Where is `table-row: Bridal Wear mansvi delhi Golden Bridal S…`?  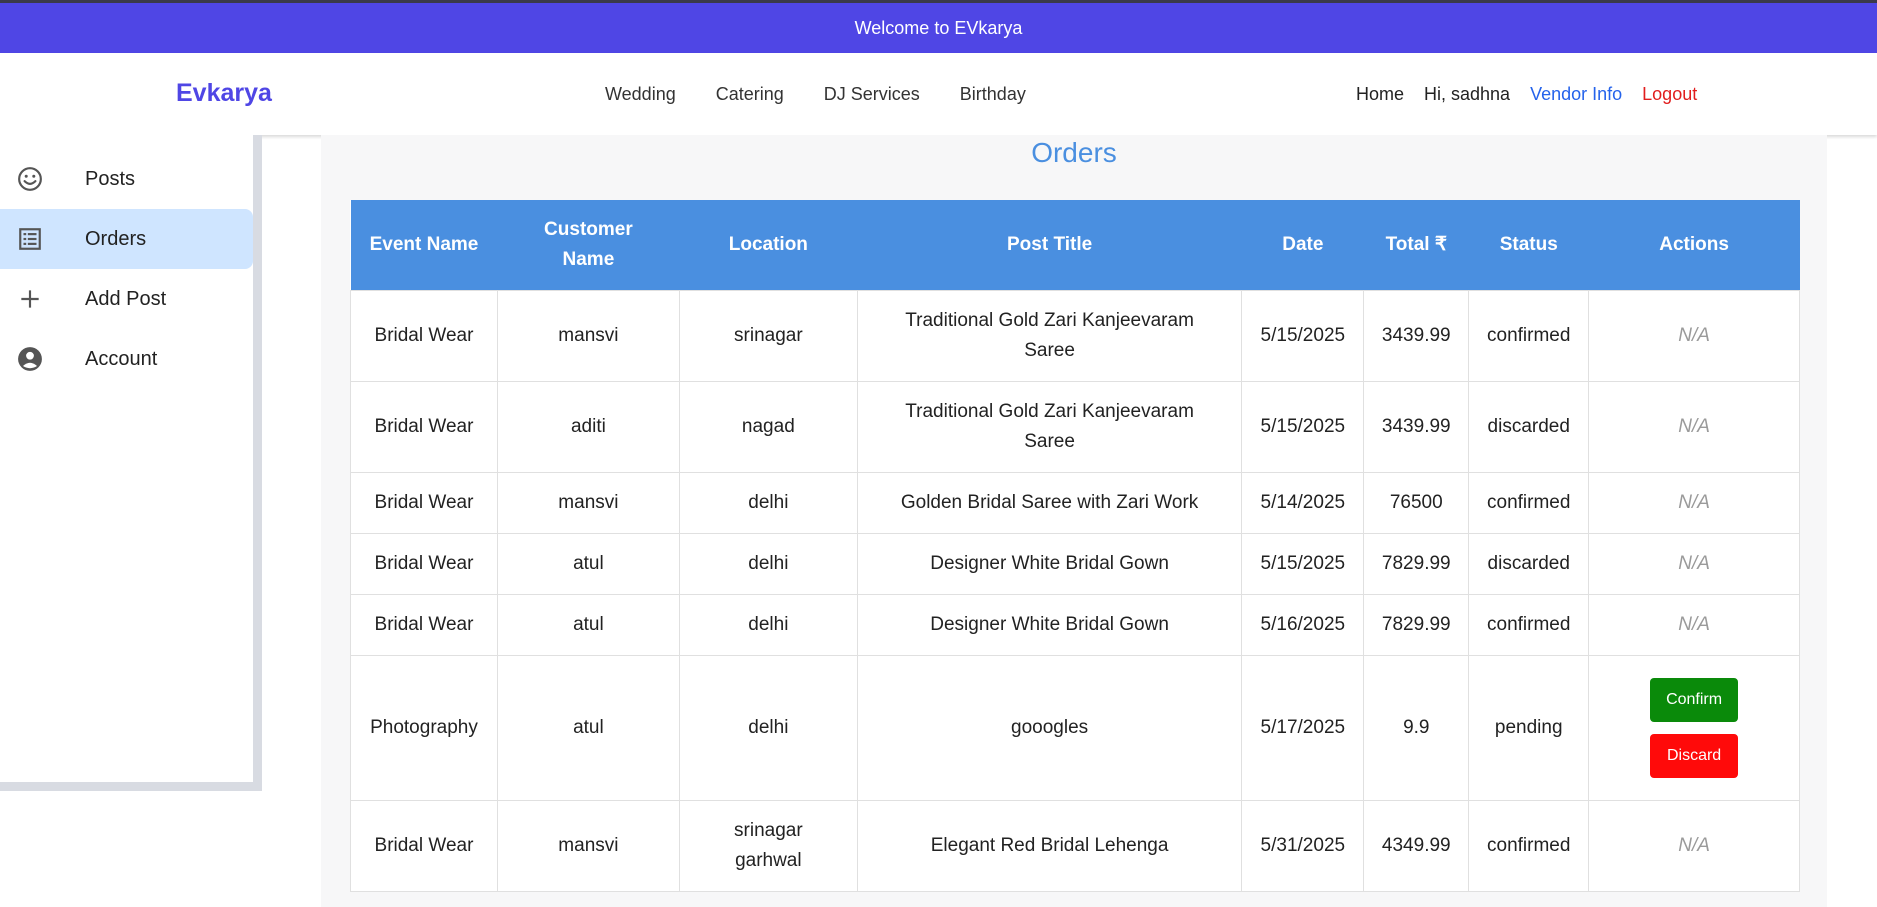 table-row: Bridal Wear mansvi delhi Golden Bridal S… is located at coordinates (1075, 502).